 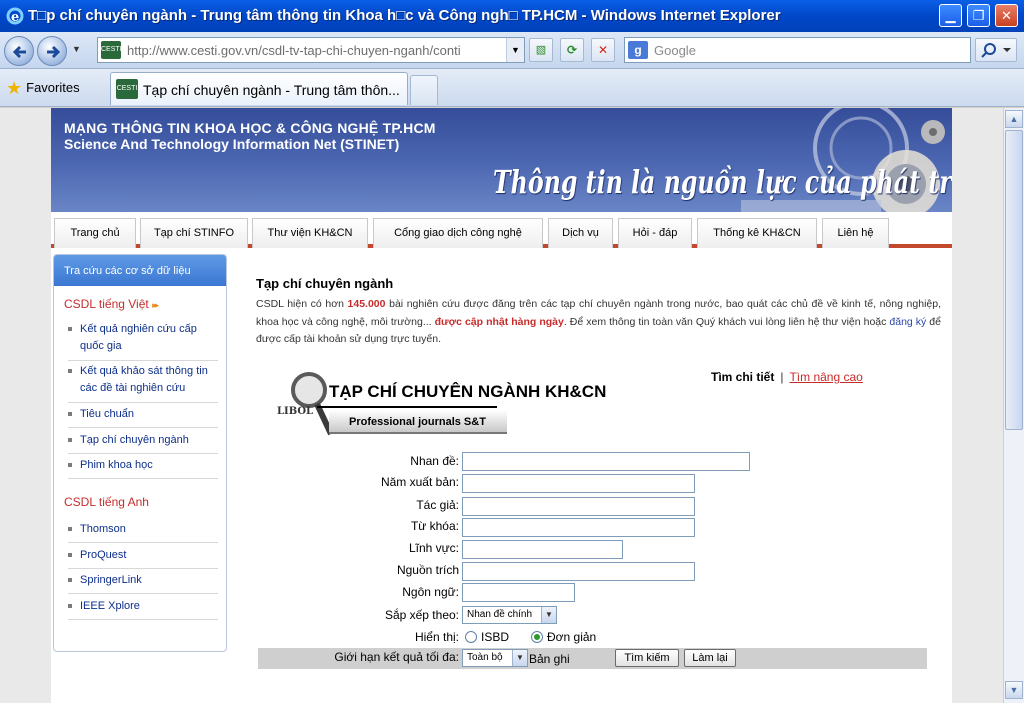 I want to click on logo-divider, so click(x=407, y=407).